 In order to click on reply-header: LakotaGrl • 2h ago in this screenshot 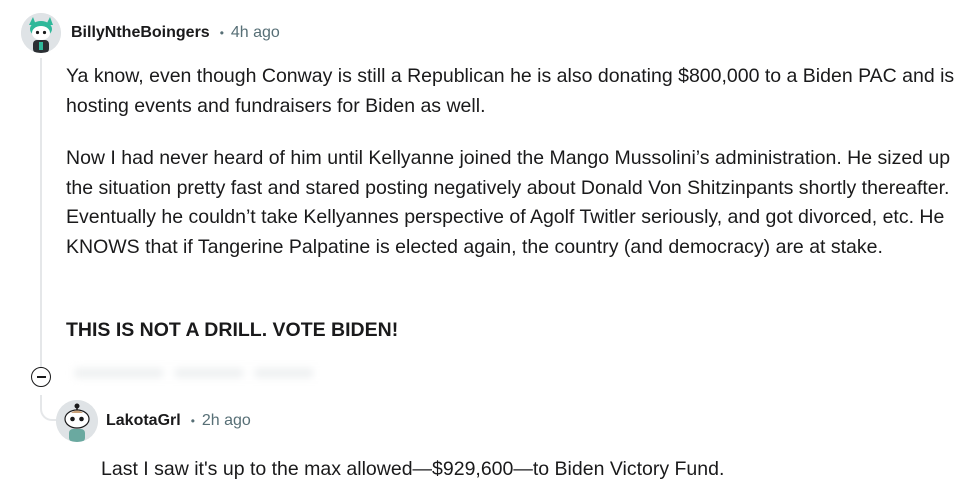, I will do `click(178, 421)`.